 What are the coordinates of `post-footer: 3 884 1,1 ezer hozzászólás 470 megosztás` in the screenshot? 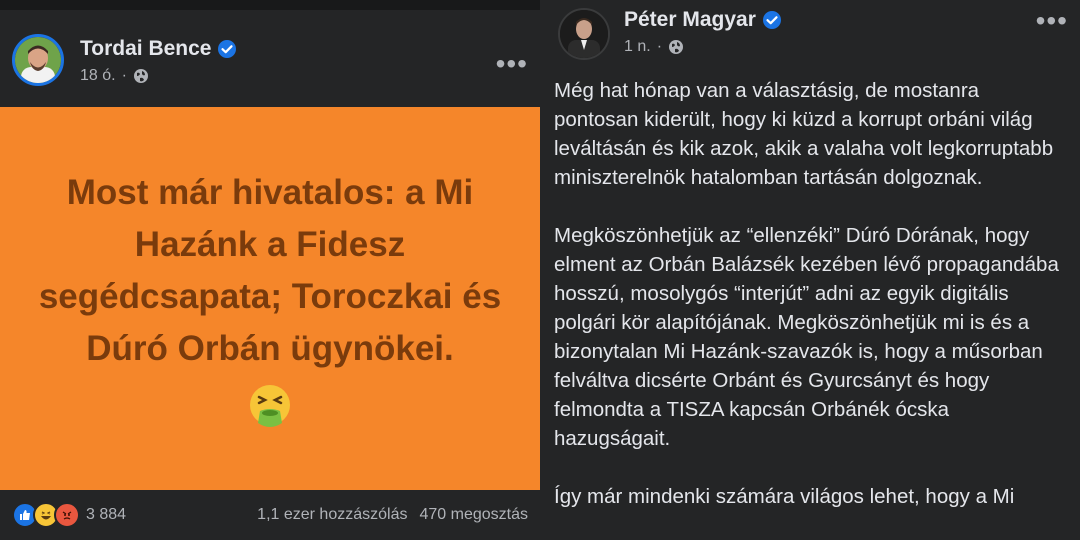 It's located at (270, 515).